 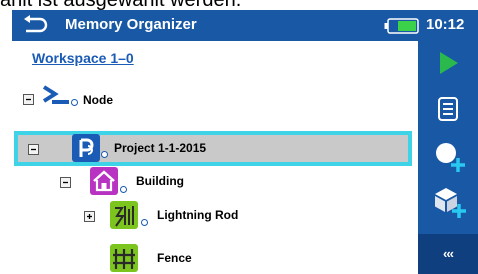 I want to click on list-icon, so click(x=448, y=109).